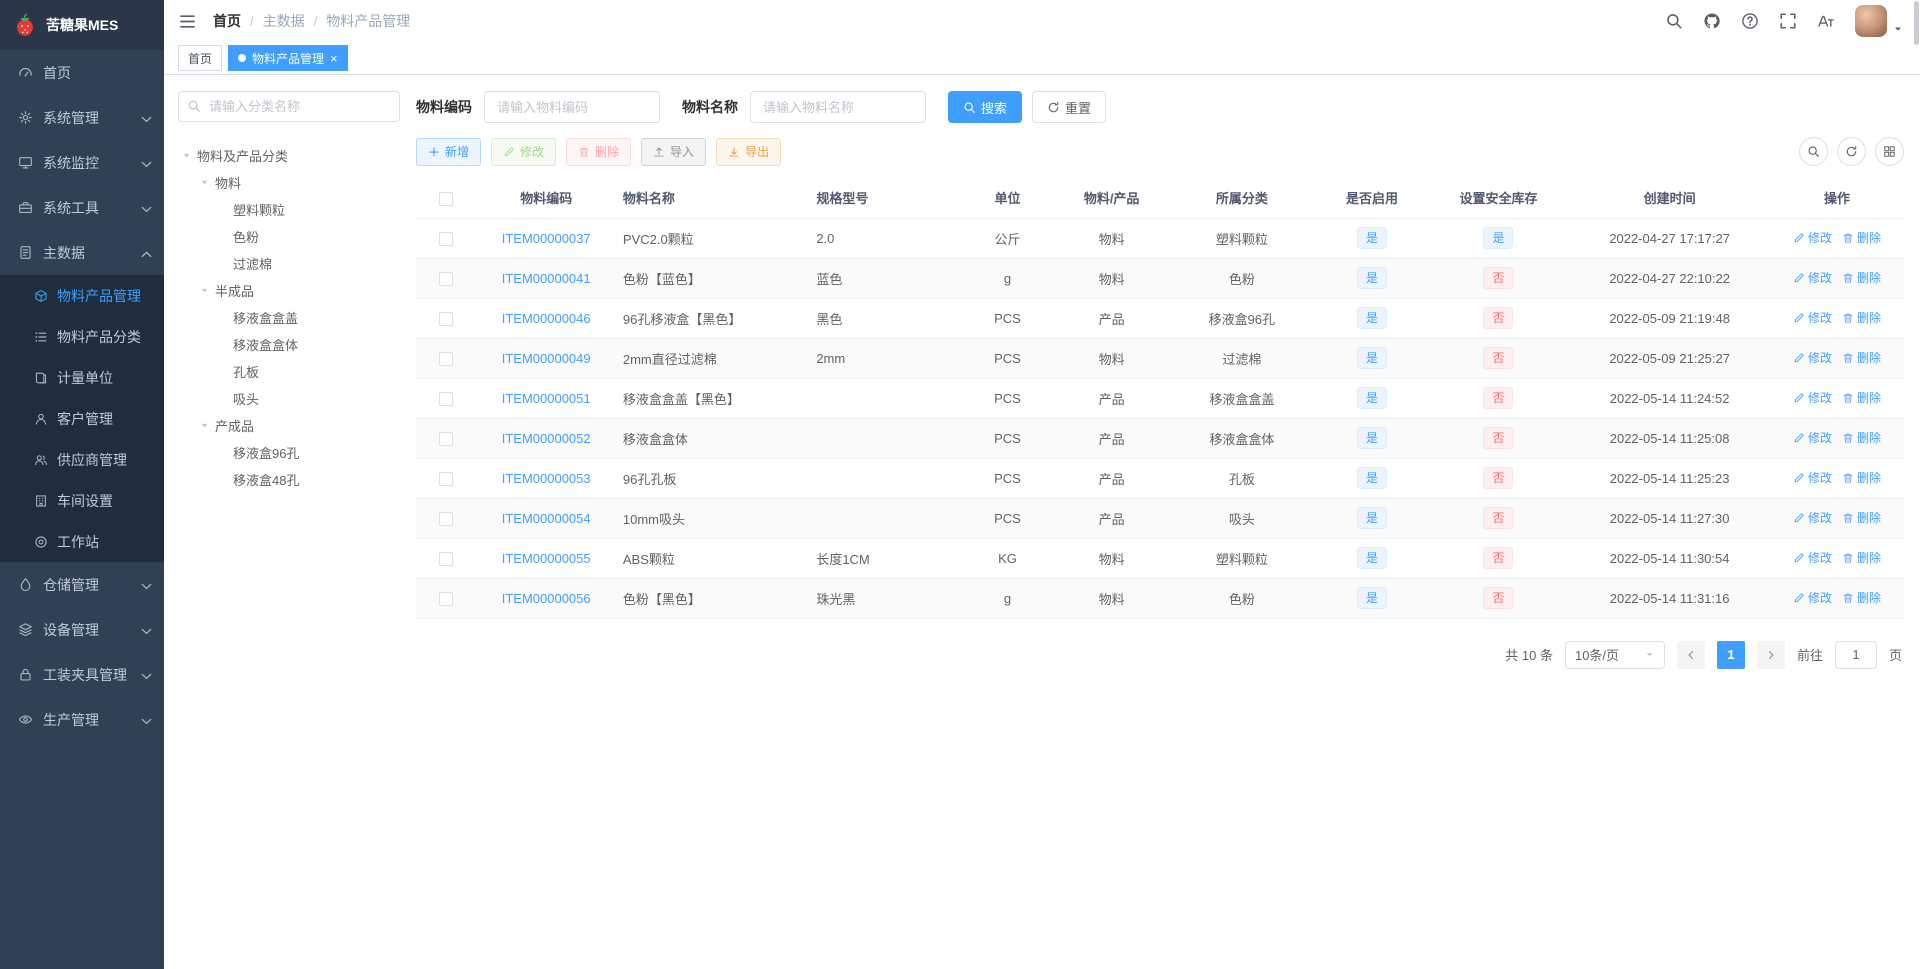 Image resolution: width=1920 pixels, height=969 pixels. What do you see at coordinates (82, 719) in the screenshot?
I see `sidebar-item-production: 生产管理` at bounding box center [82, 719].